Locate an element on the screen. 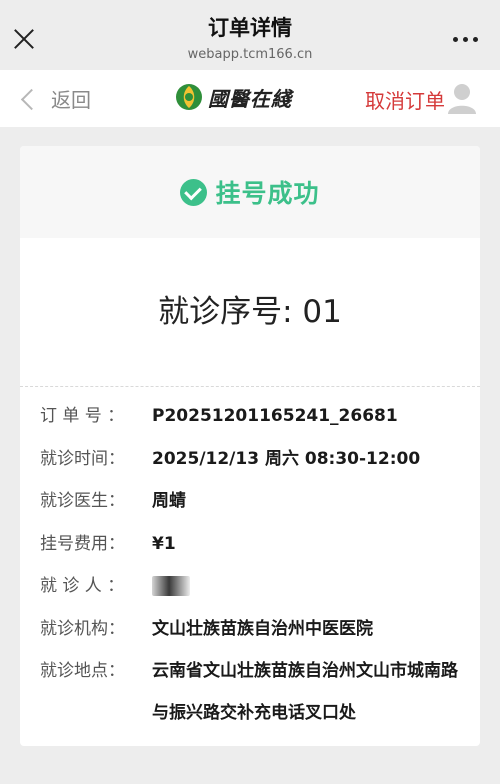 This screenshot has height=784, width=500. success-text: 挂号成功 is located at coordinates (267, 193).